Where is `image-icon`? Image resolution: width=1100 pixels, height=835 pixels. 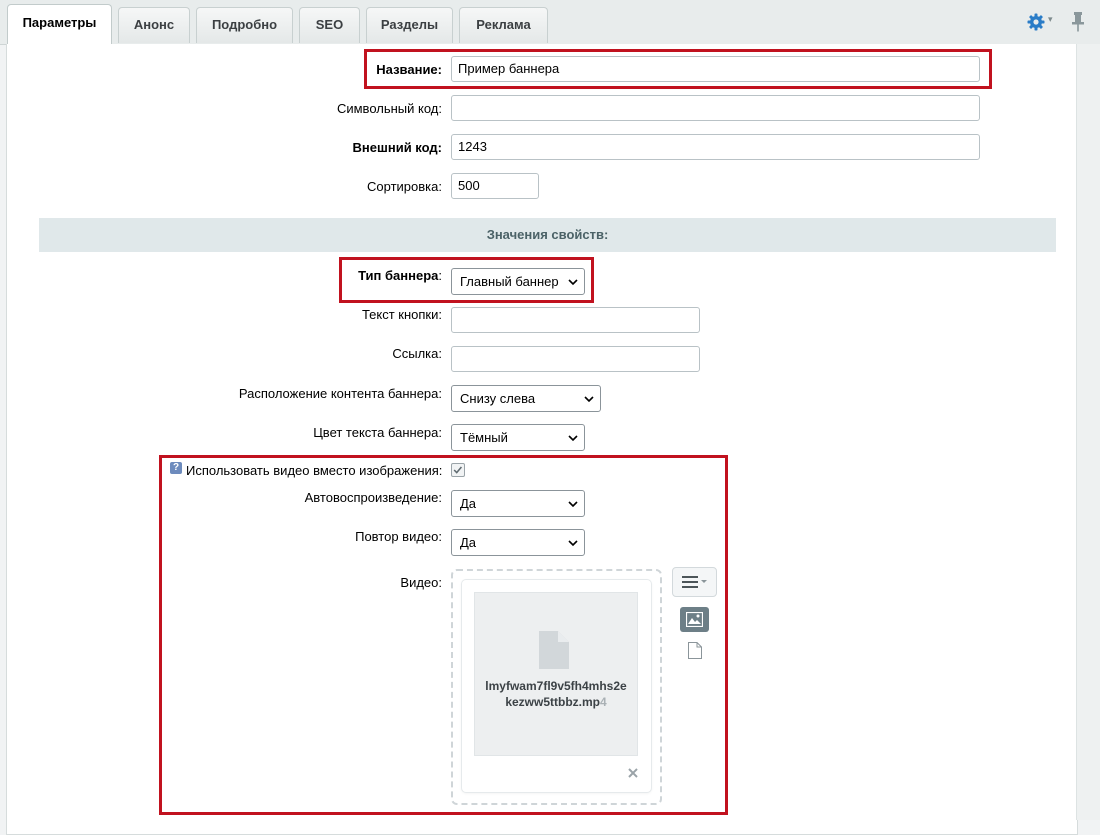
image-icon is located at coordinates (694, 619).